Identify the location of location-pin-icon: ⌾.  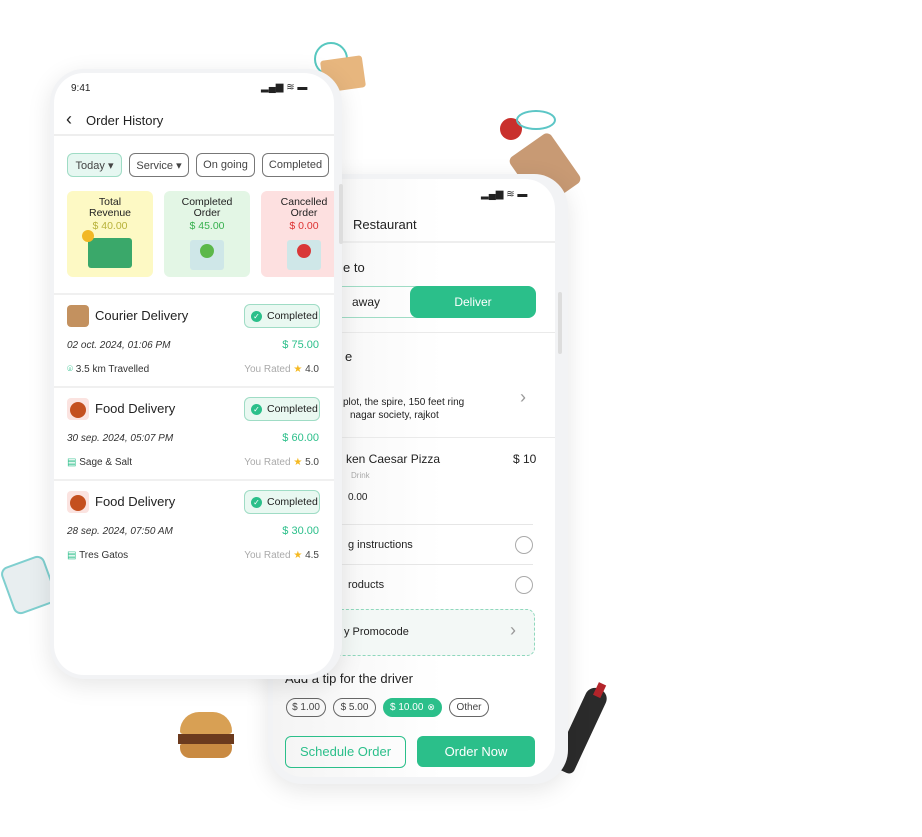
(70, 369).